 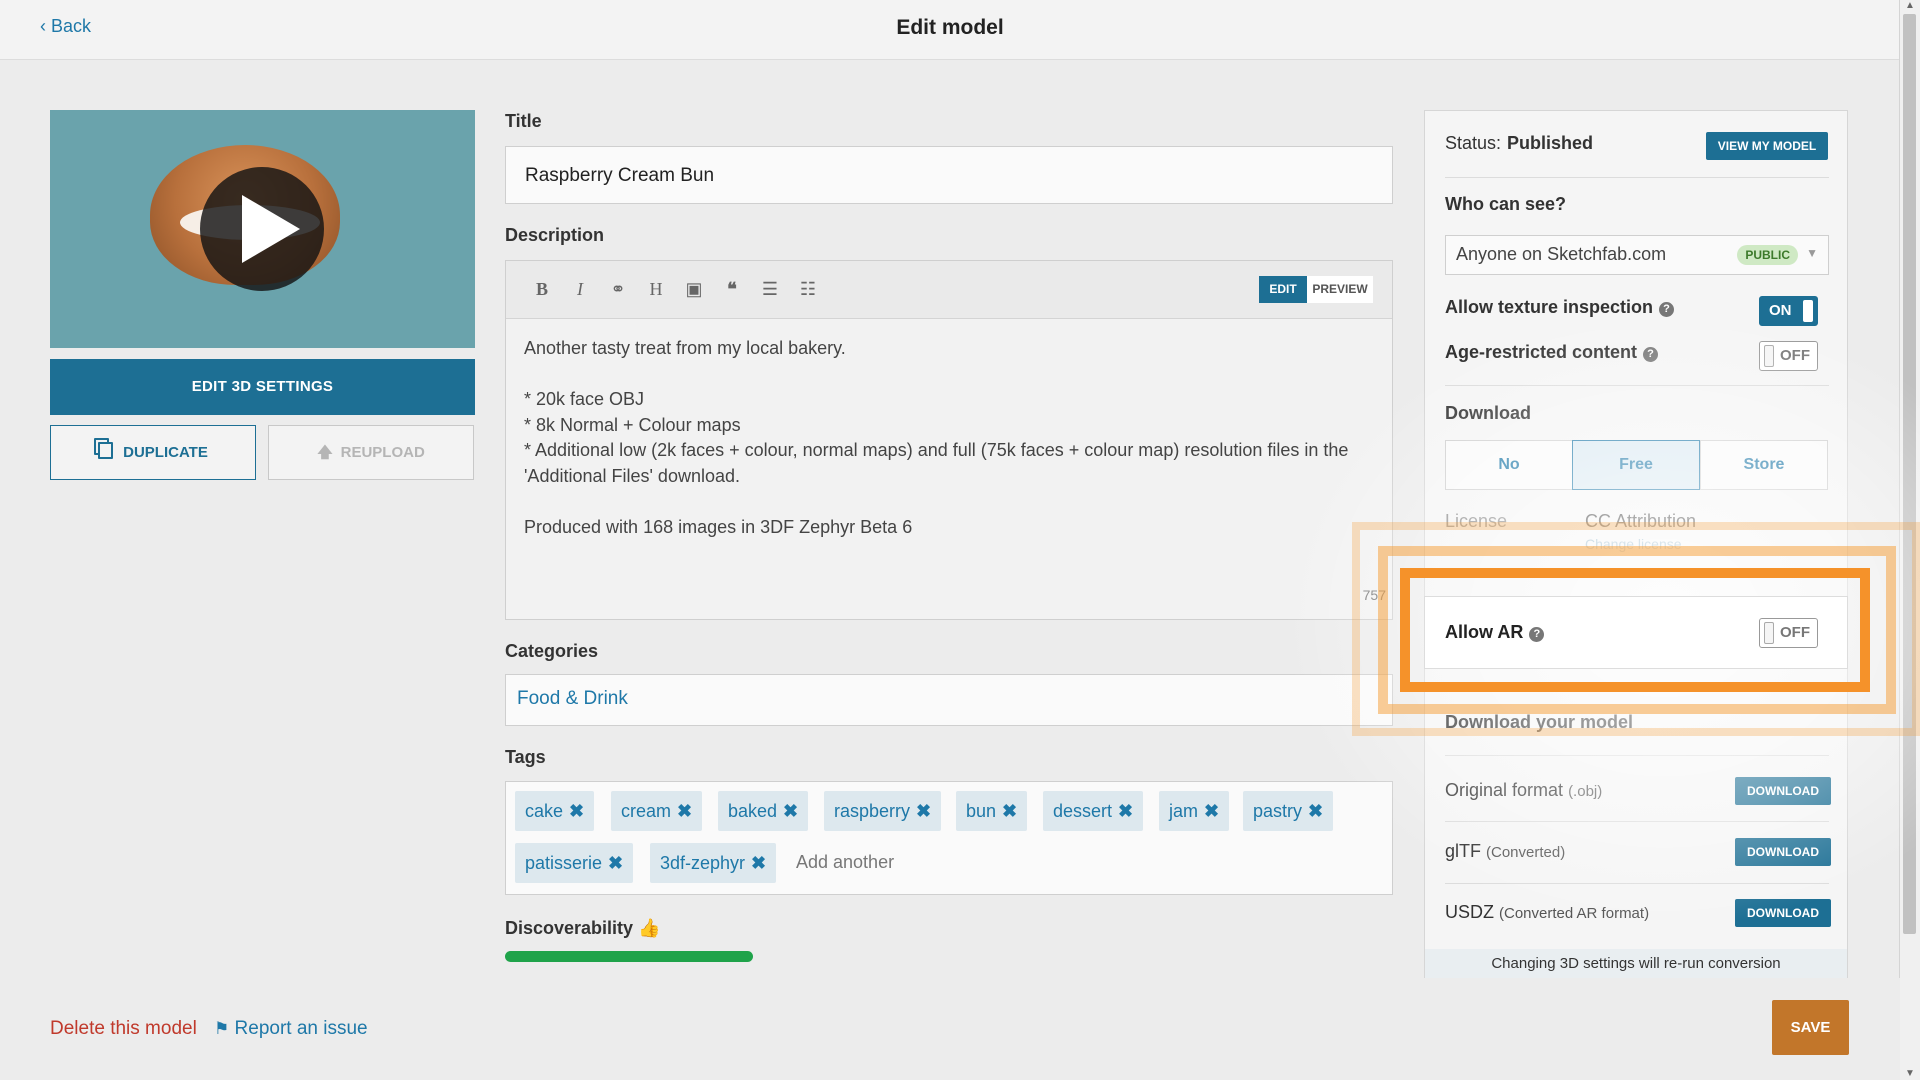 I want to click on tag-label: raspberry, so click(x=872, y=811).